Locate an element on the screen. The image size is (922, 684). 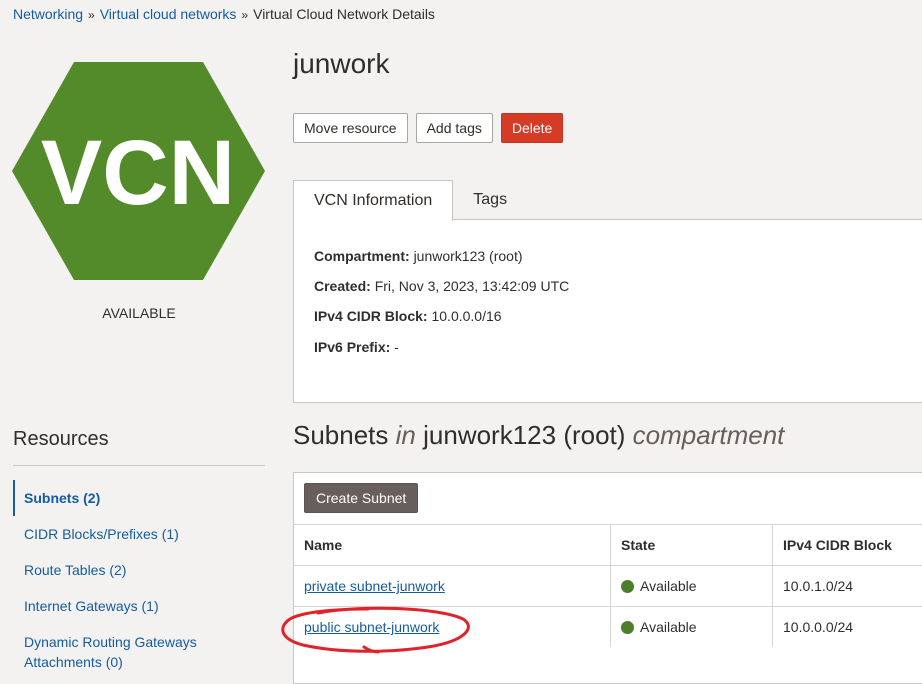
vcn-hexagon-icon: VCN is located at coordinates (138, 171).